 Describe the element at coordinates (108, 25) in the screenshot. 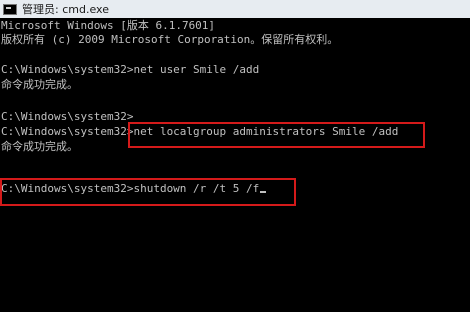

I see `console-line: Microsoft Windows [版本 6.1.7601]` at that location.